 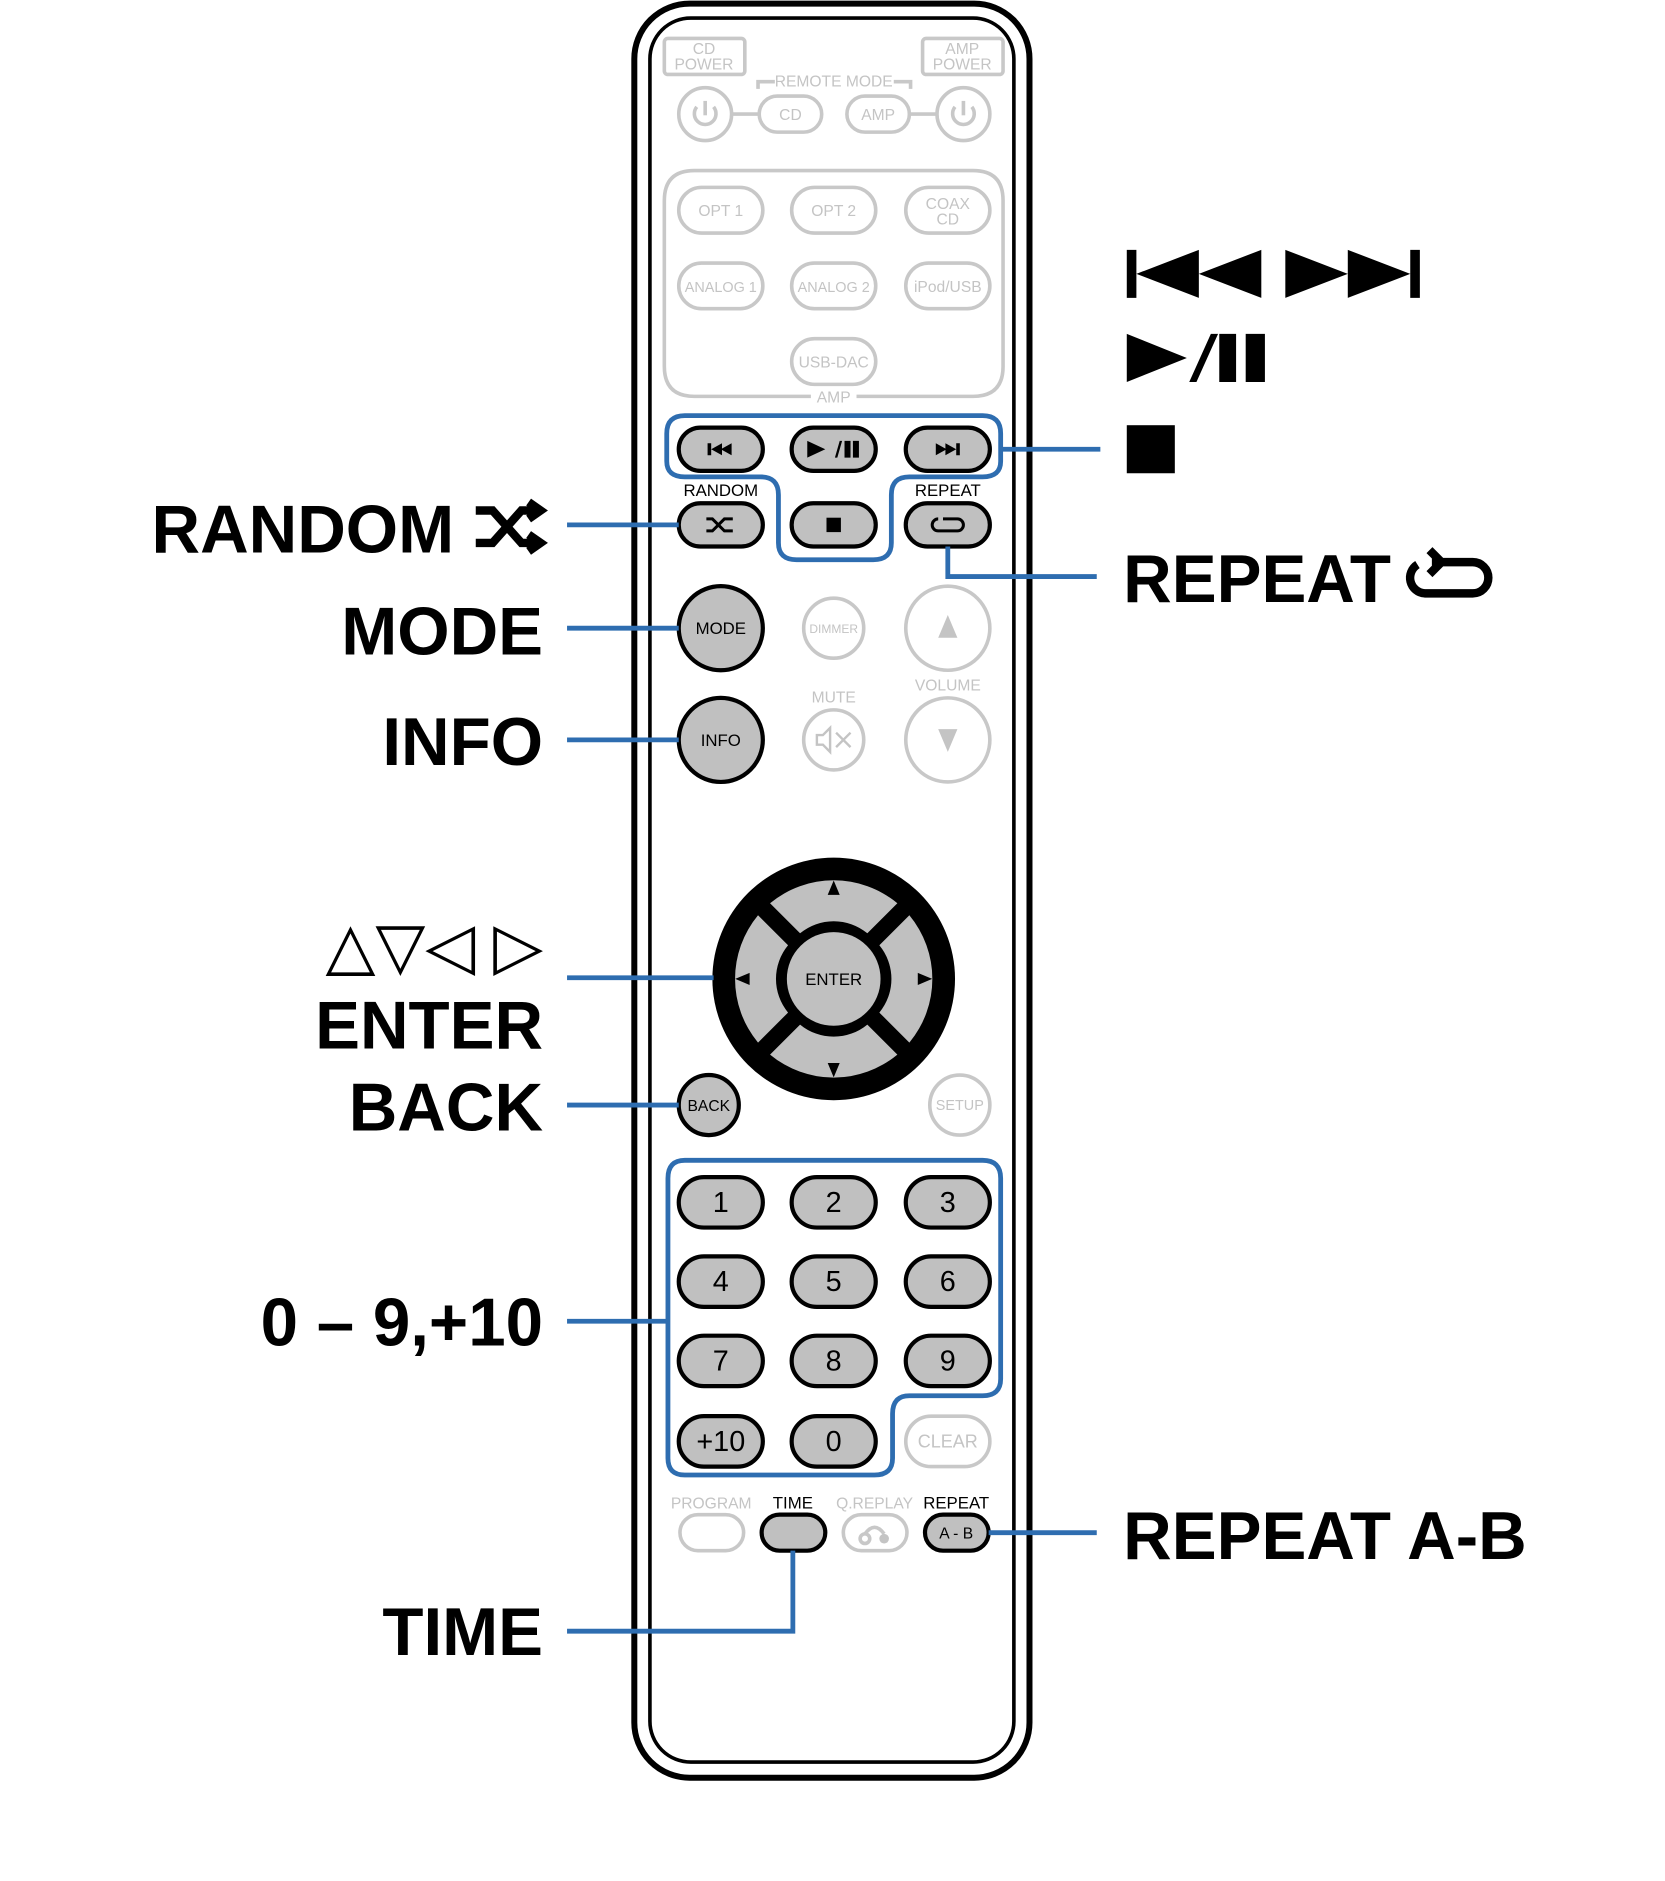 What do you see at coordinates (429, 1026) in the screenshot?
I see `callout-enter: ENTER` at bounding box center [429, 1026].